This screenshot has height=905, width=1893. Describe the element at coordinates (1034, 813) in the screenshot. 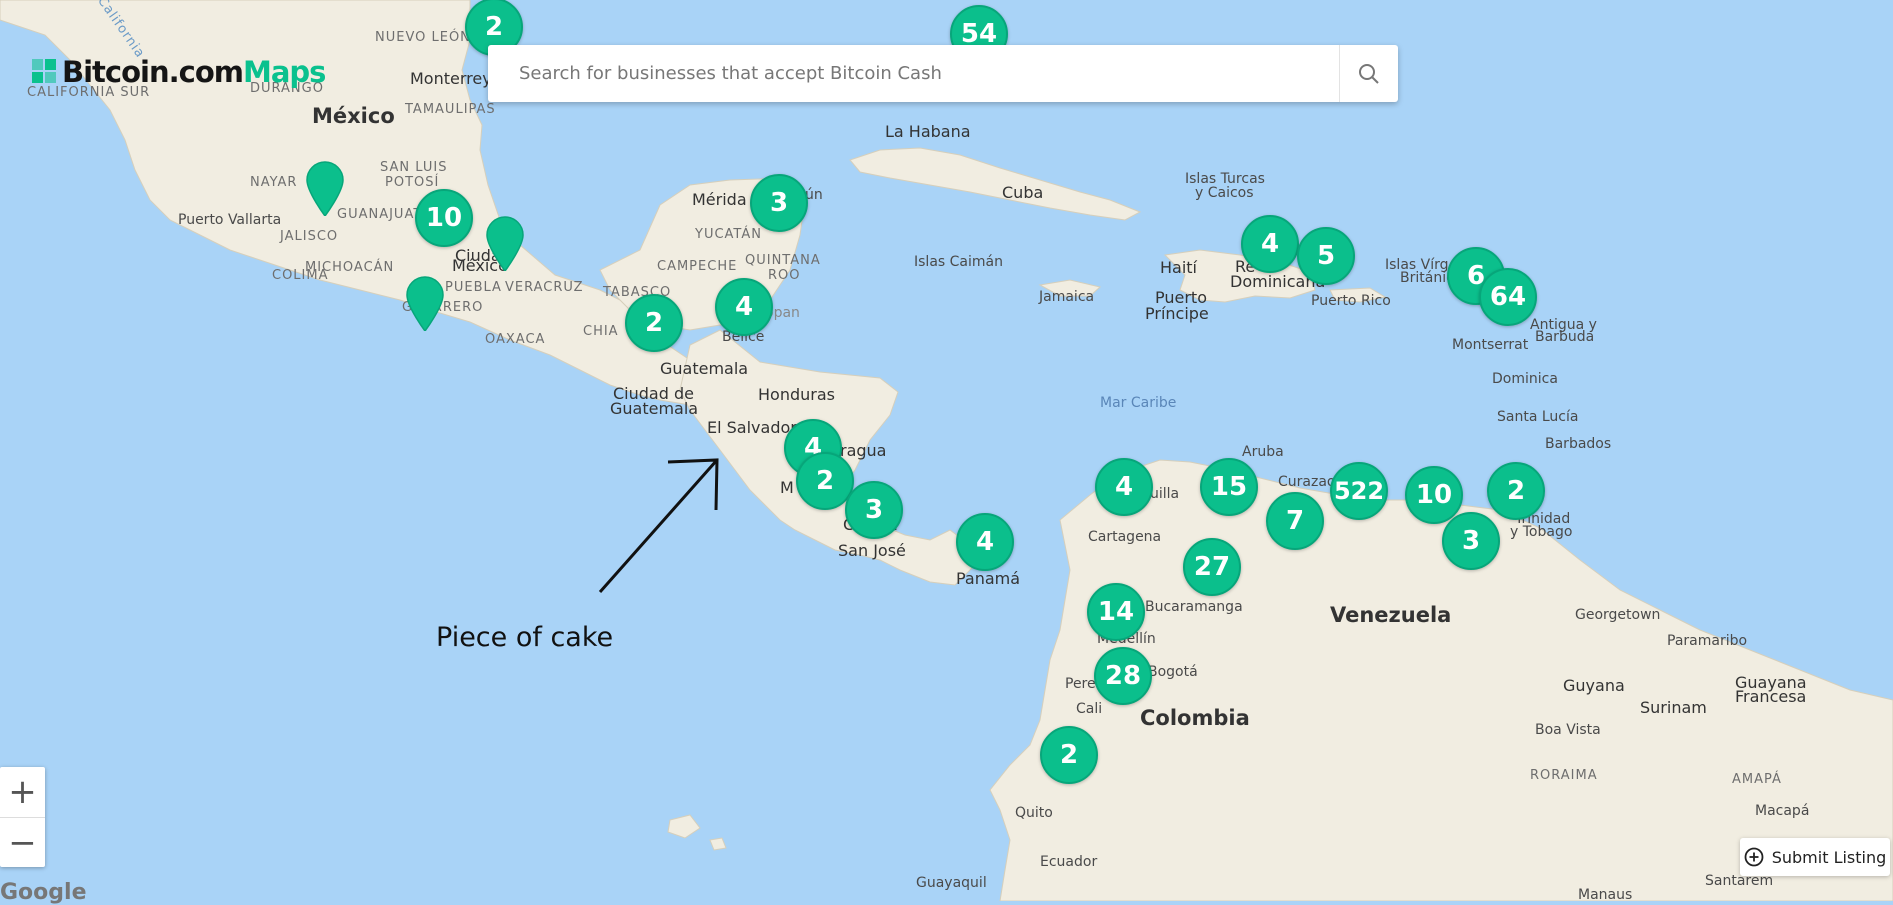

I see `place-label: Quito` at that location.